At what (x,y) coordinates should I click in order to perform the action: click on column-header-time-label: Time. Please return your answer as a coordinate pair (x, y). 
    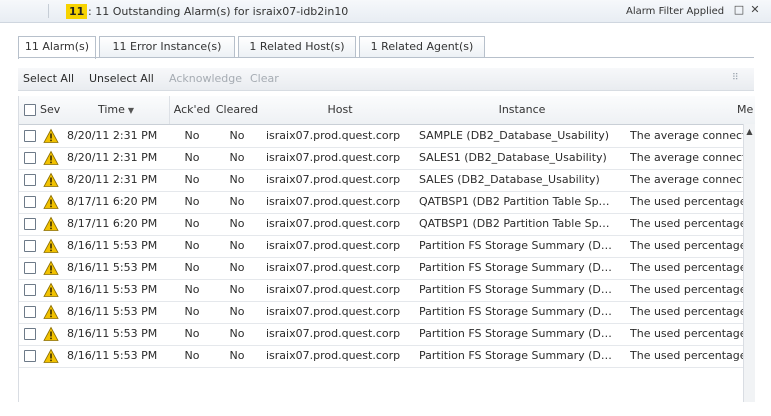
    Looking at the image, I should click on (111, 109).